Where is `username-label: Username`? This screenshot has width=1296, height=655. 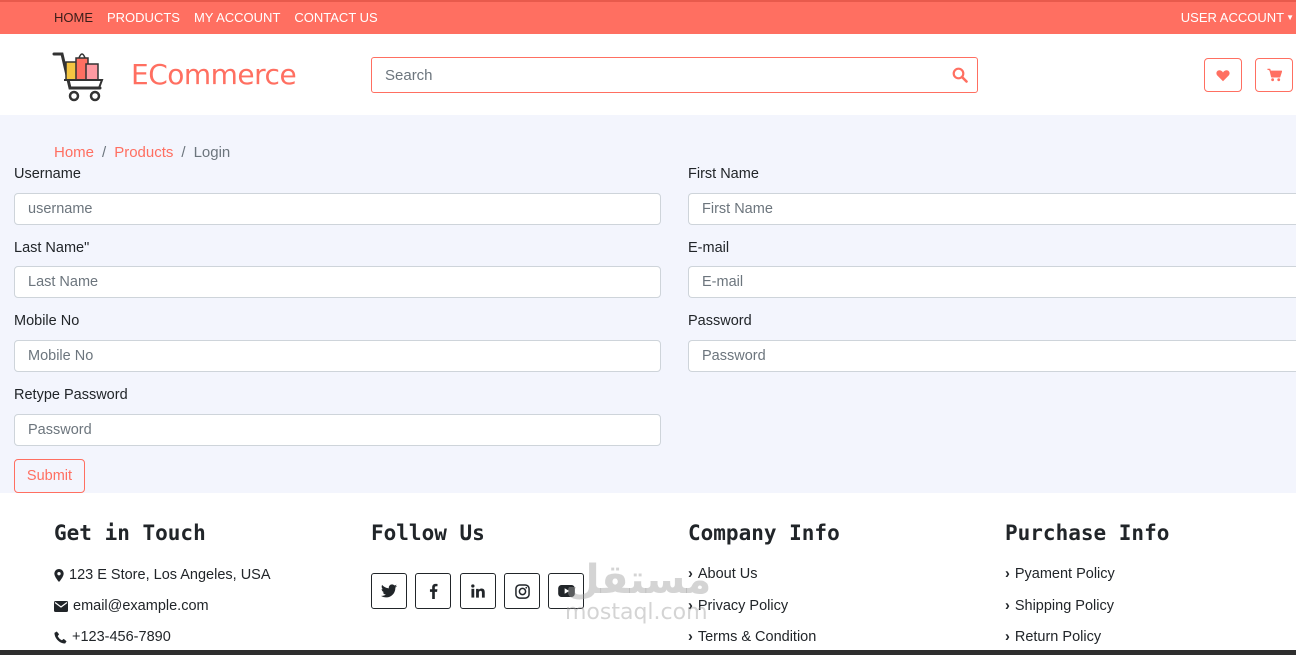
username-label: Username is located at coordinates (47, 174).